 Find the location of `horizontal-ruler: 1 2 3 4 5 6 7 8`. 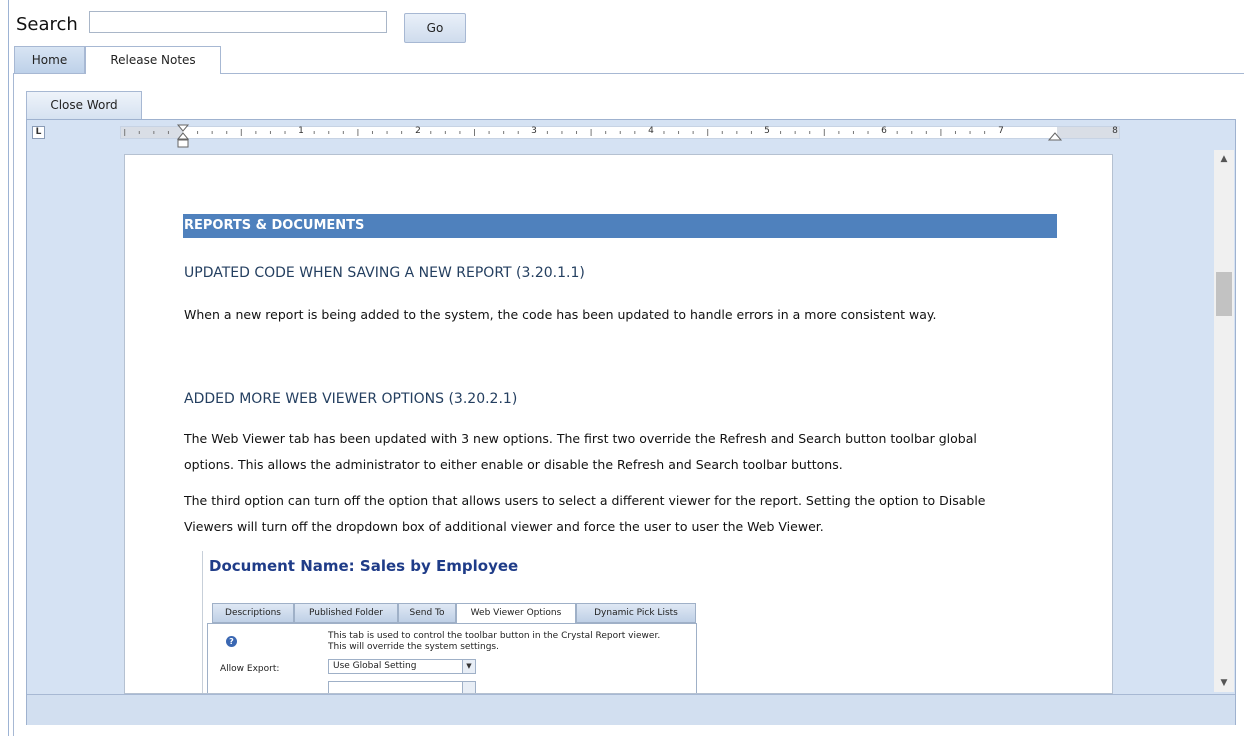

horizontal-ruler: 1 2 3 4 5 6 7 8 is located at coordinates (620, 132).